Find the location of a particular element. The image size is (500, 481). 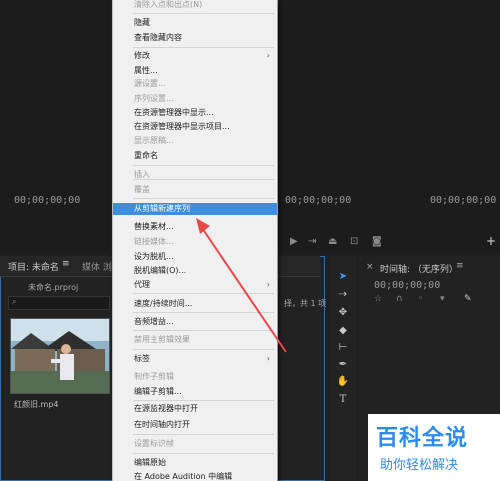

watermark-subtitle: 助你轻松解决 is located at coordinates (419, 465).